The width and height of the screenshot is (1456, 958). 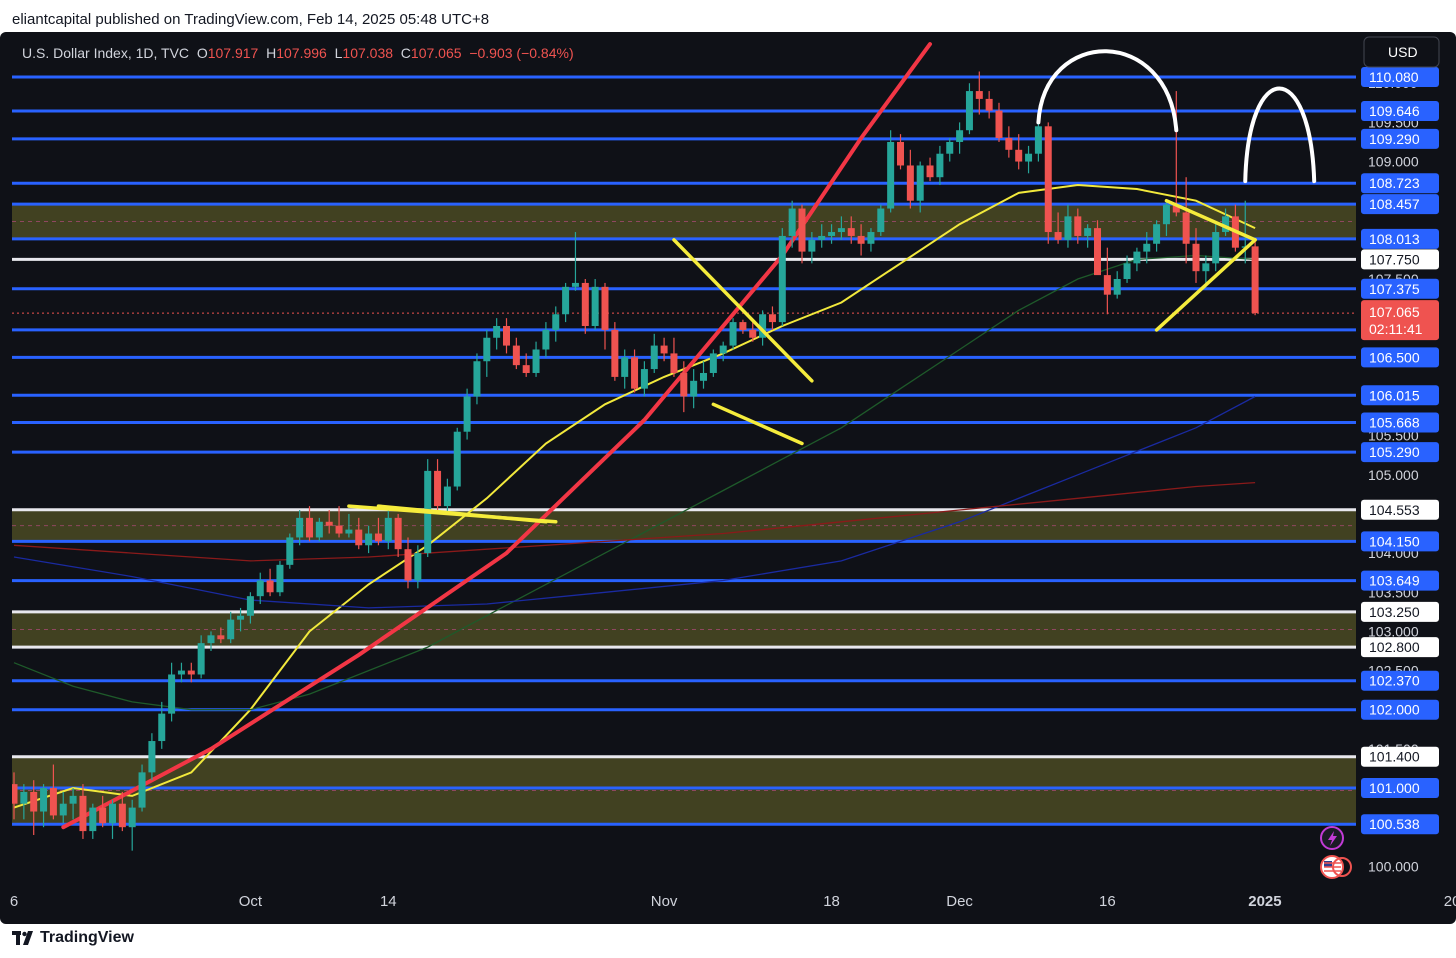 I want to click on level-label: 107.375, so click(x=1394, y=289).